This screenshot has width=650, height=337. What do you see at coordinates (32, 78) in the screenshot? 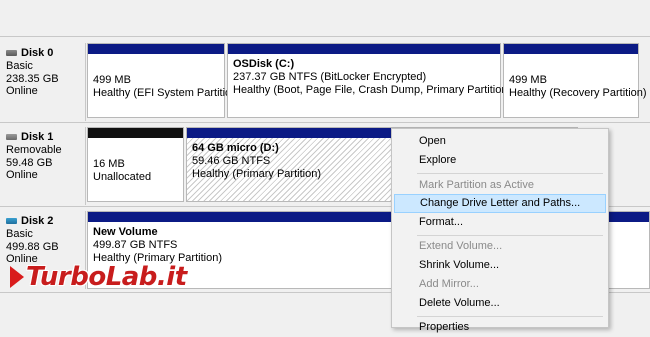
I see `disk-size: 238.35 GB` at bounding box center [32, 78].